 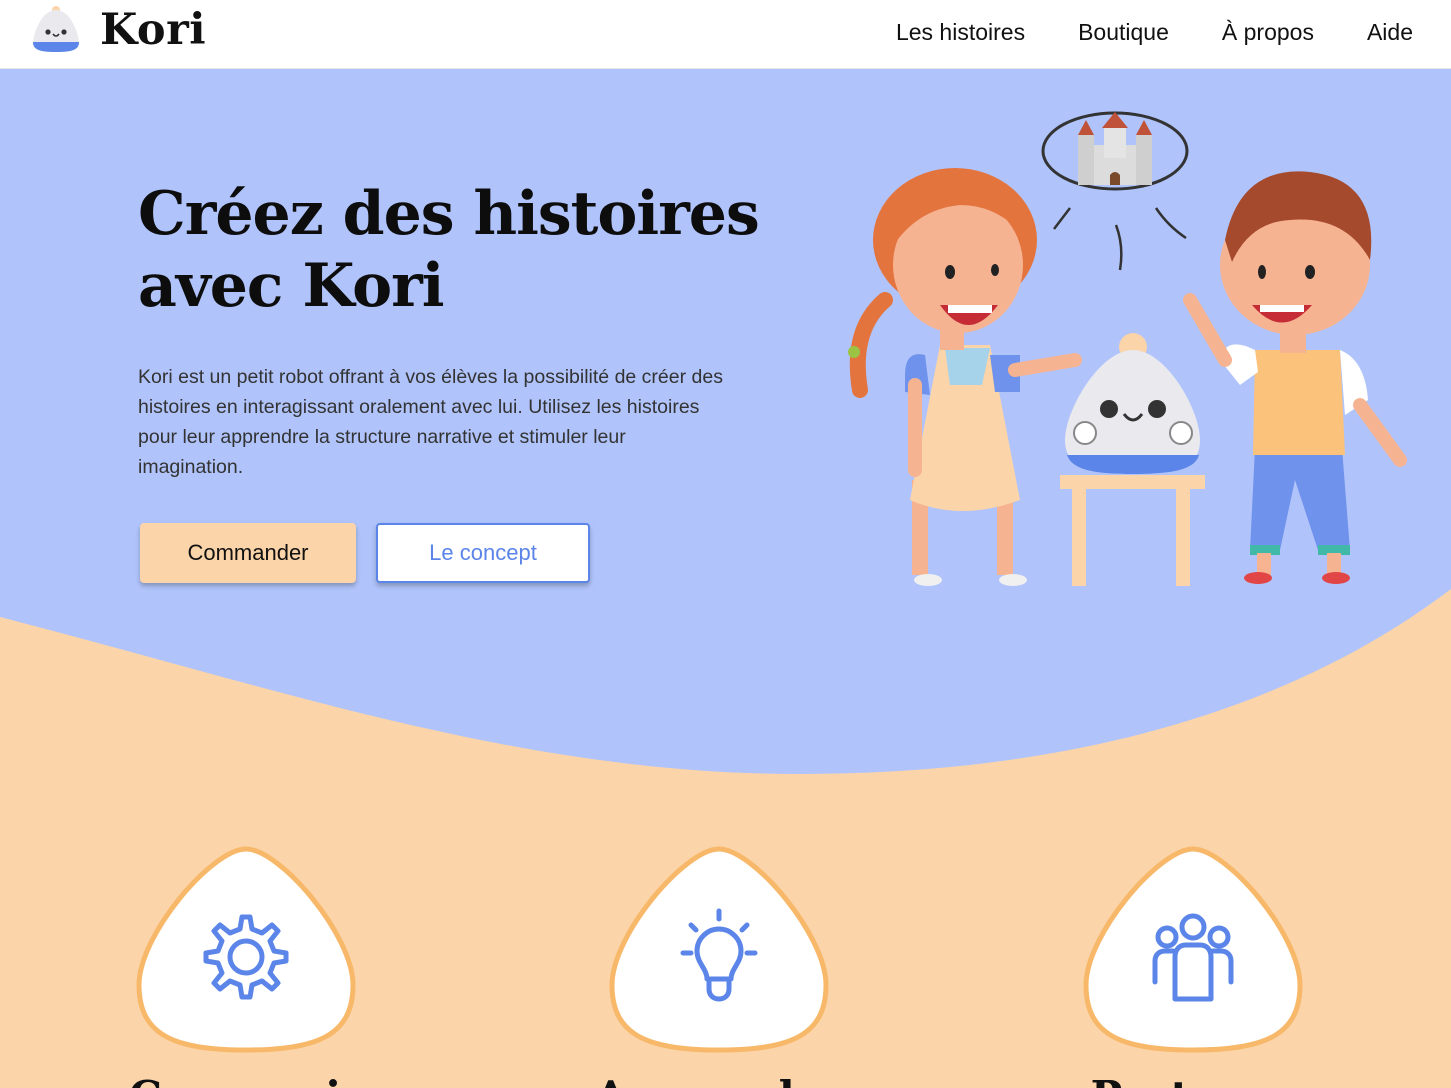 What do you see at coordinates (483, 553) in the screenshot?
I see `concept-button: Le concept` at bounding box center [483, 553].